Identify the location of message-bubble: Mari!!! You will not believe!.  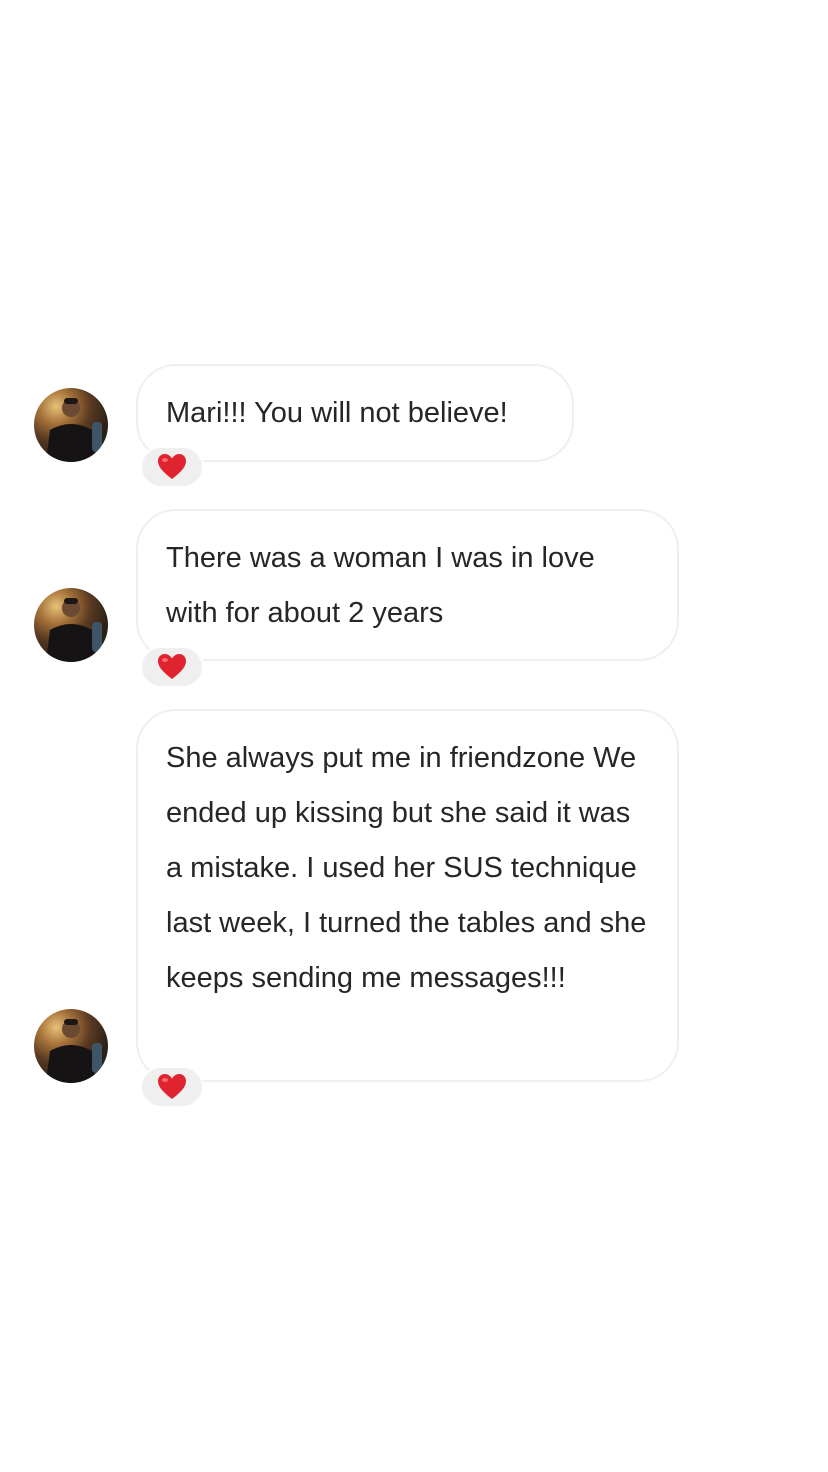
(355, 413).